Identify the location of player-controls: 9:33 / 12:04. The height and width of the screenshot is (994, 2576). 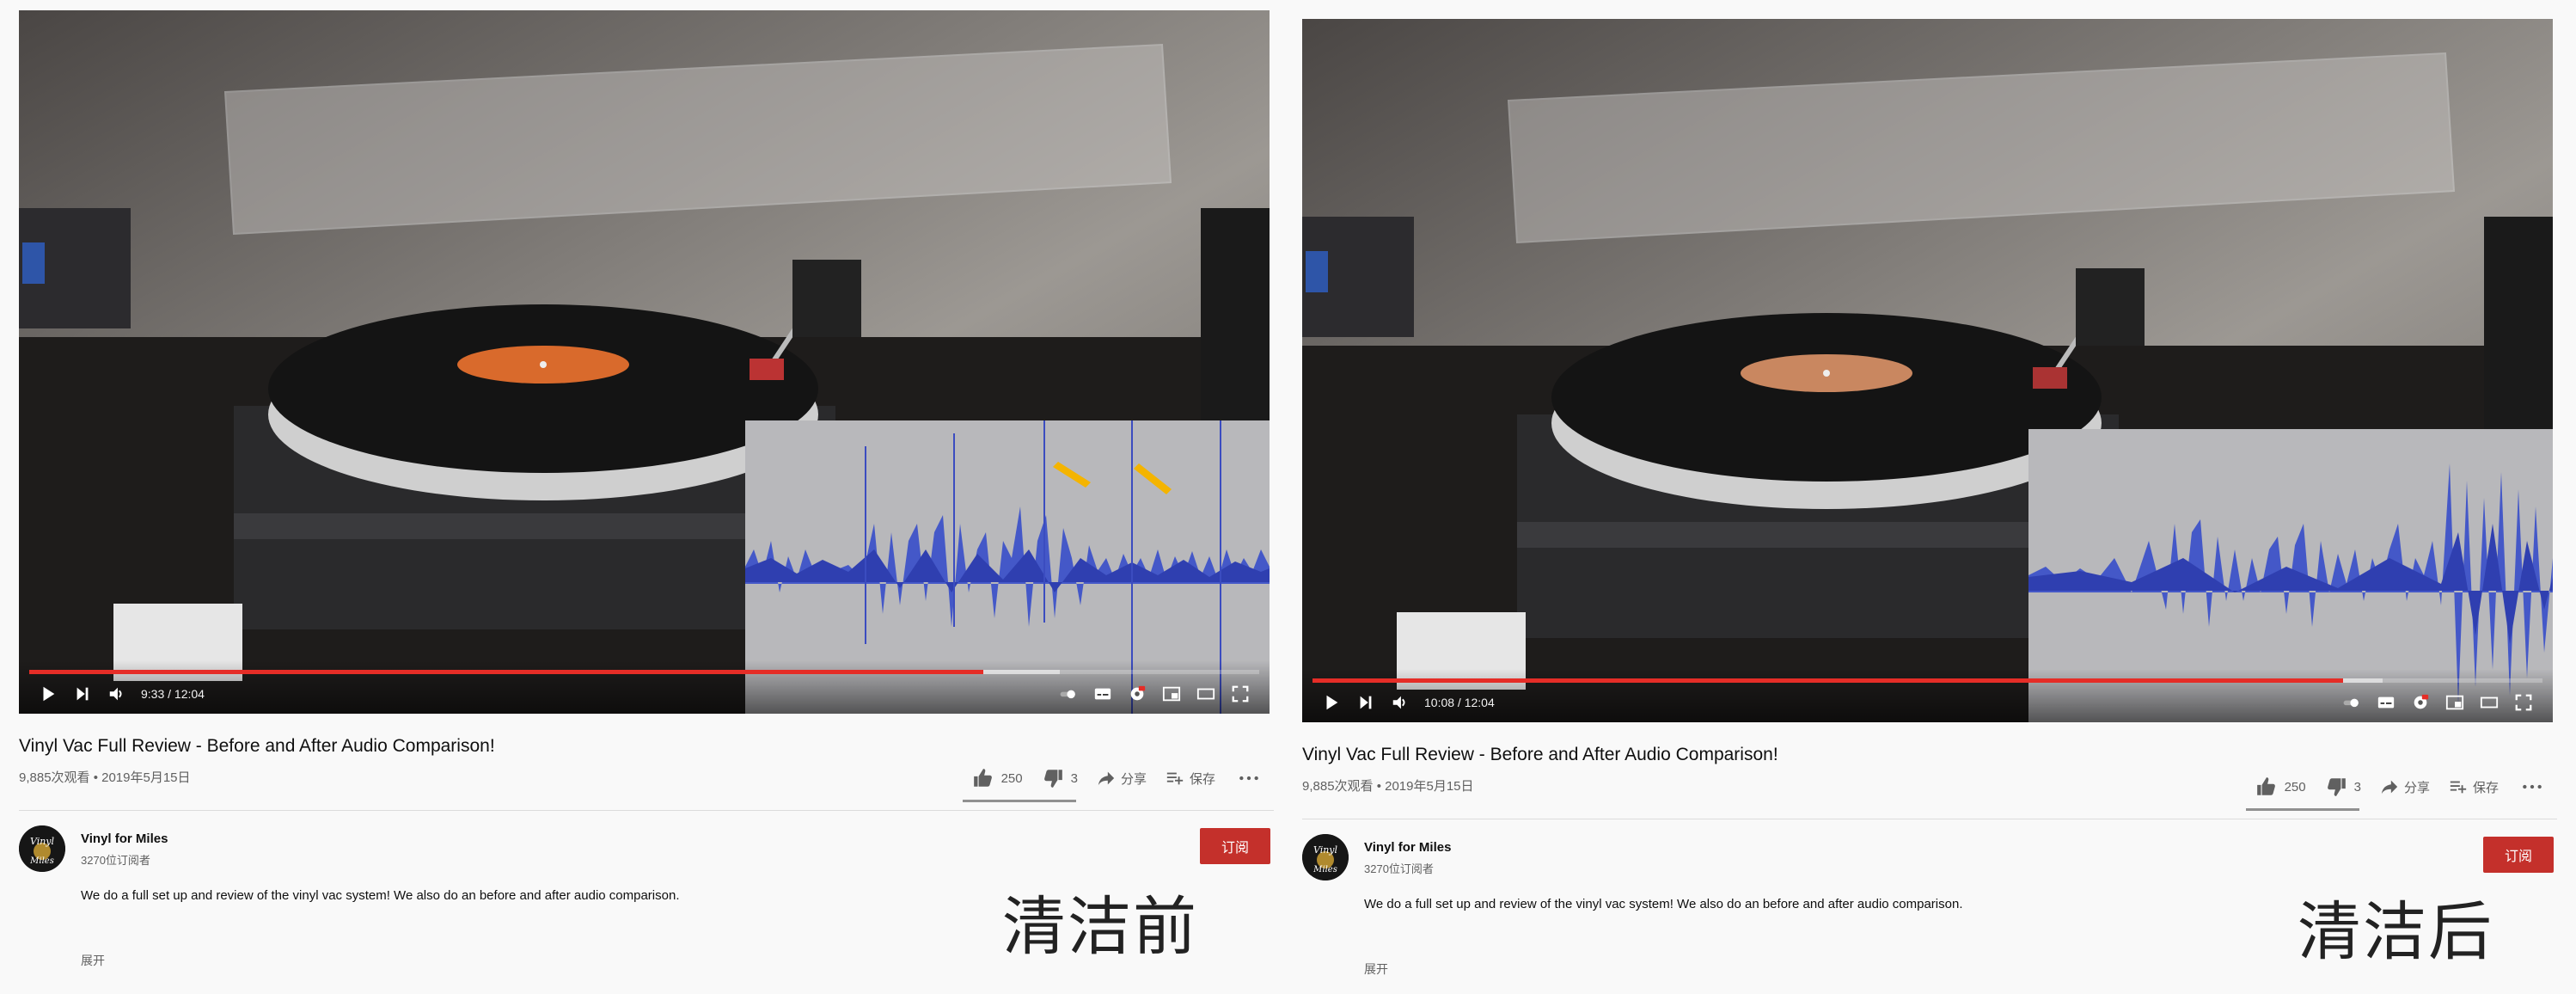
(644, 687).